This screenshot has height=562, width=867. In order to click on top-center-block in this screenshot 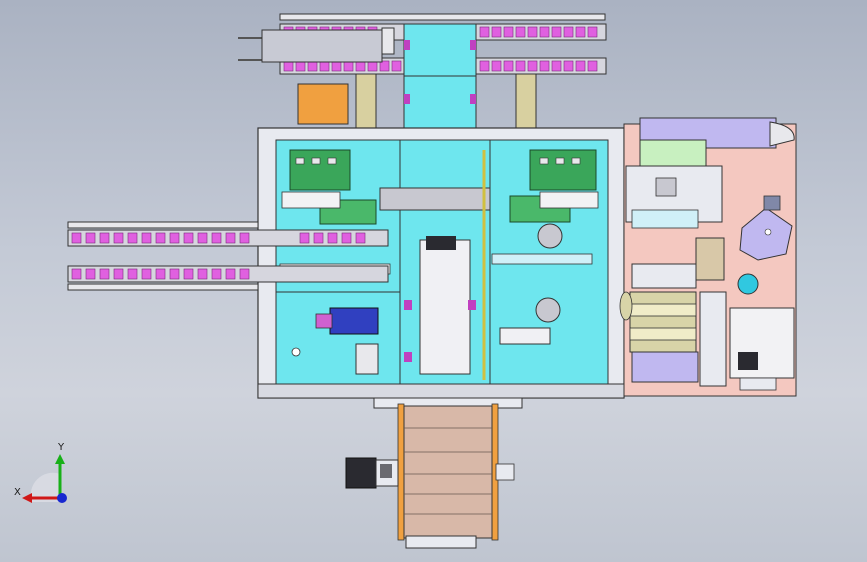, I will do `click(440, 76)`.